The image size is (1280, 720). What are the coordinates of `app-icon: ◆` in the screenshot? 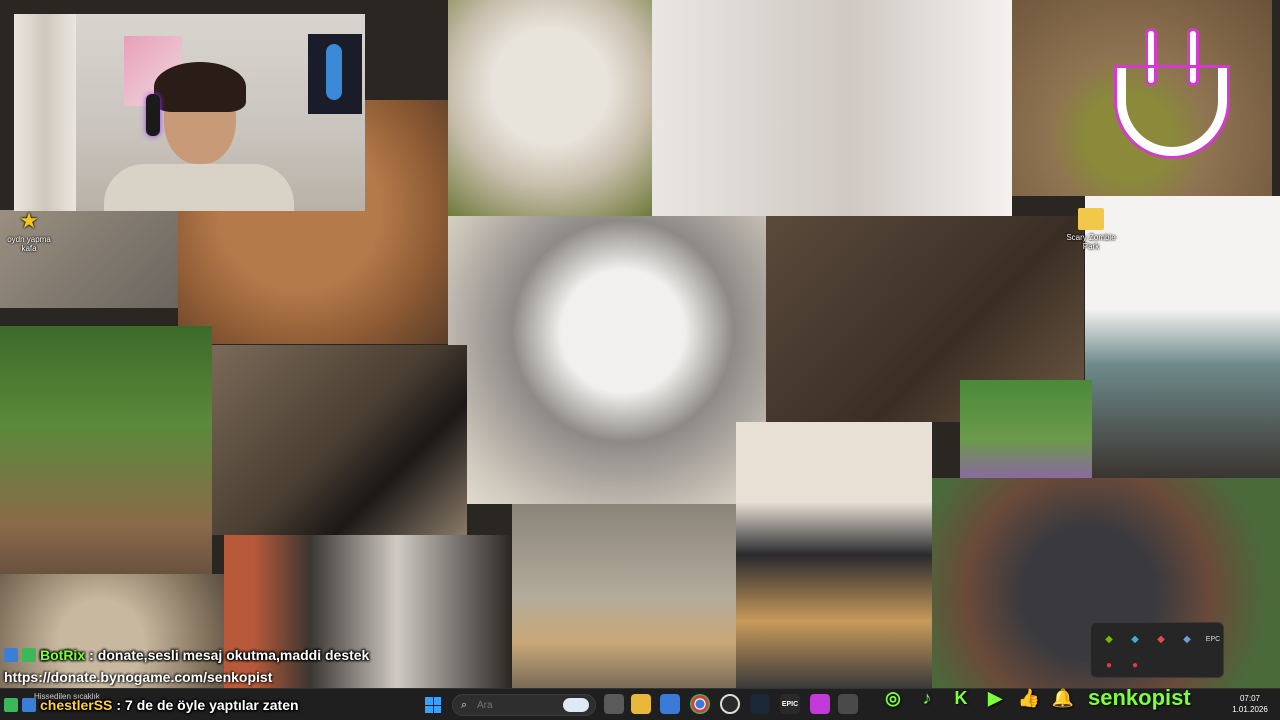 It's located at (1135, 639).